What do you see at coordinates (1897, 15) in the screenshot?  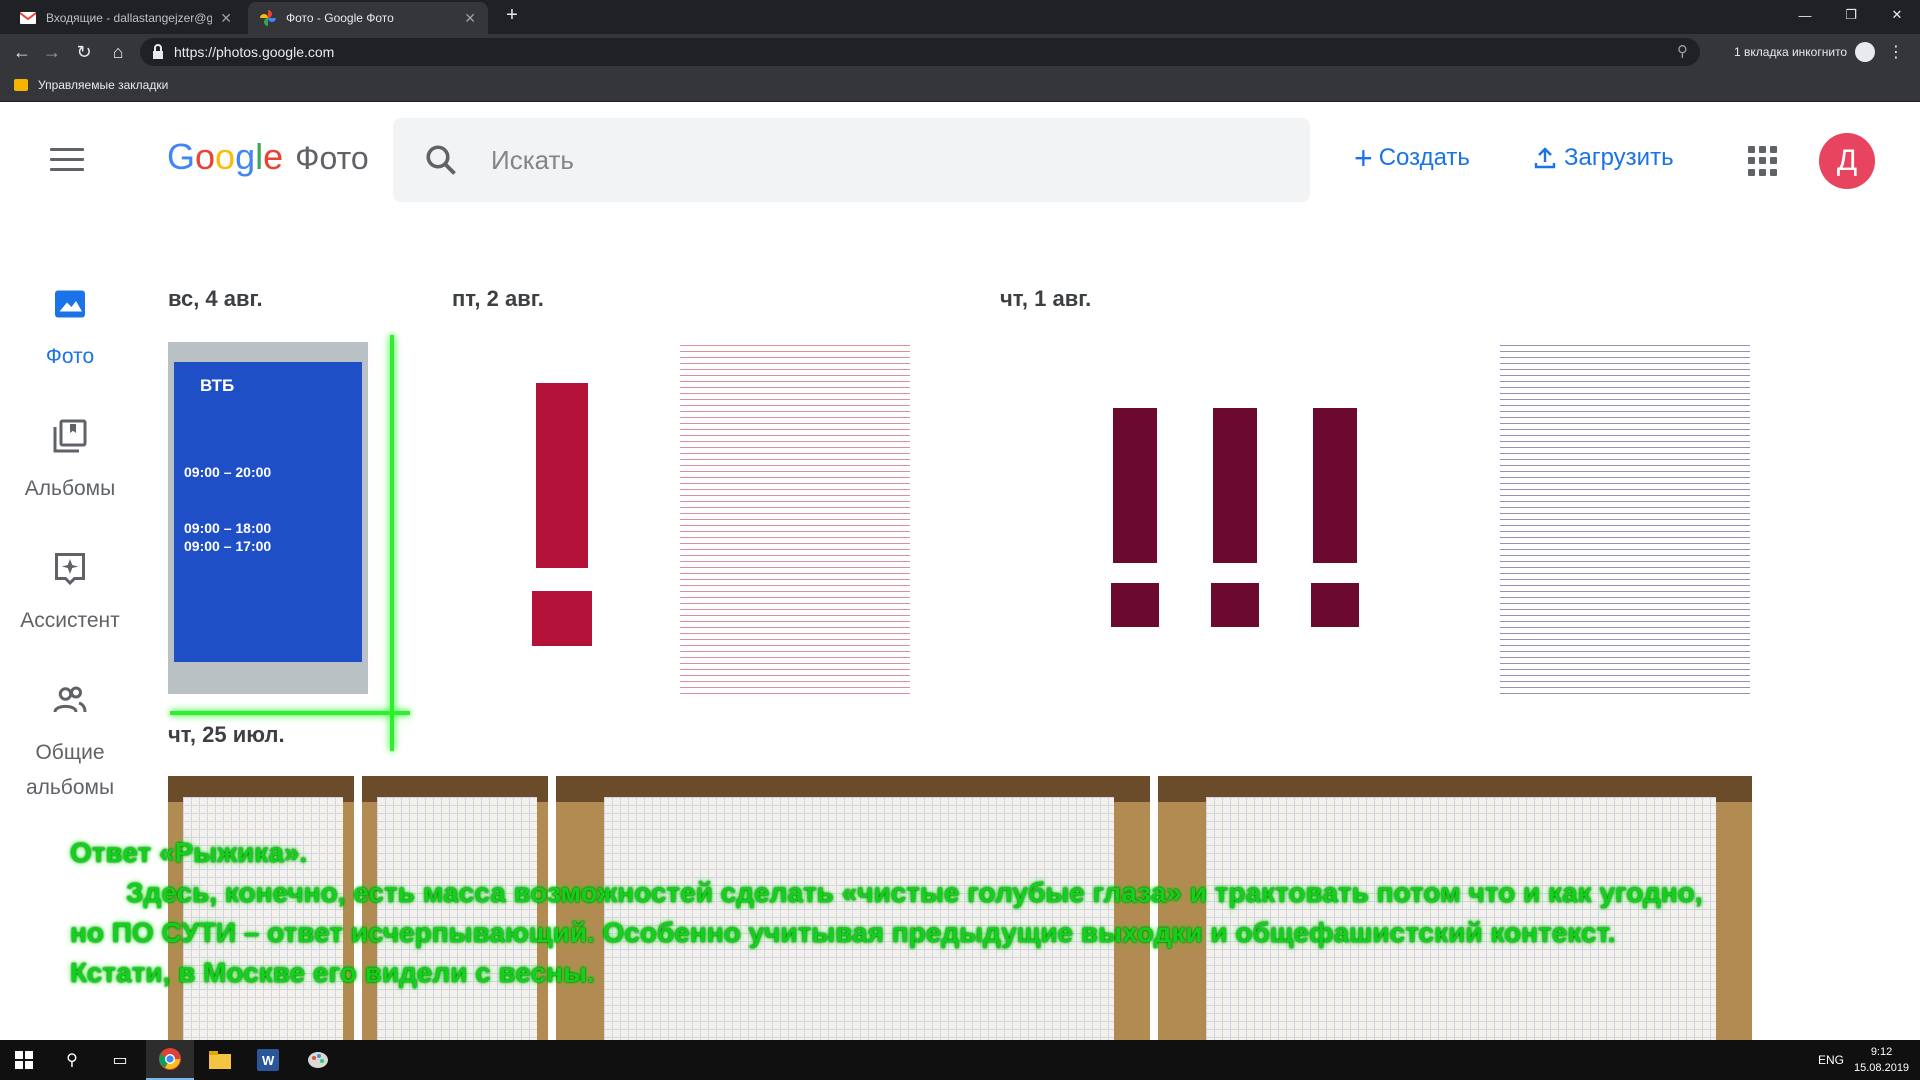 I see `close-window-button: ✕` at bounding box center [1897, 15].